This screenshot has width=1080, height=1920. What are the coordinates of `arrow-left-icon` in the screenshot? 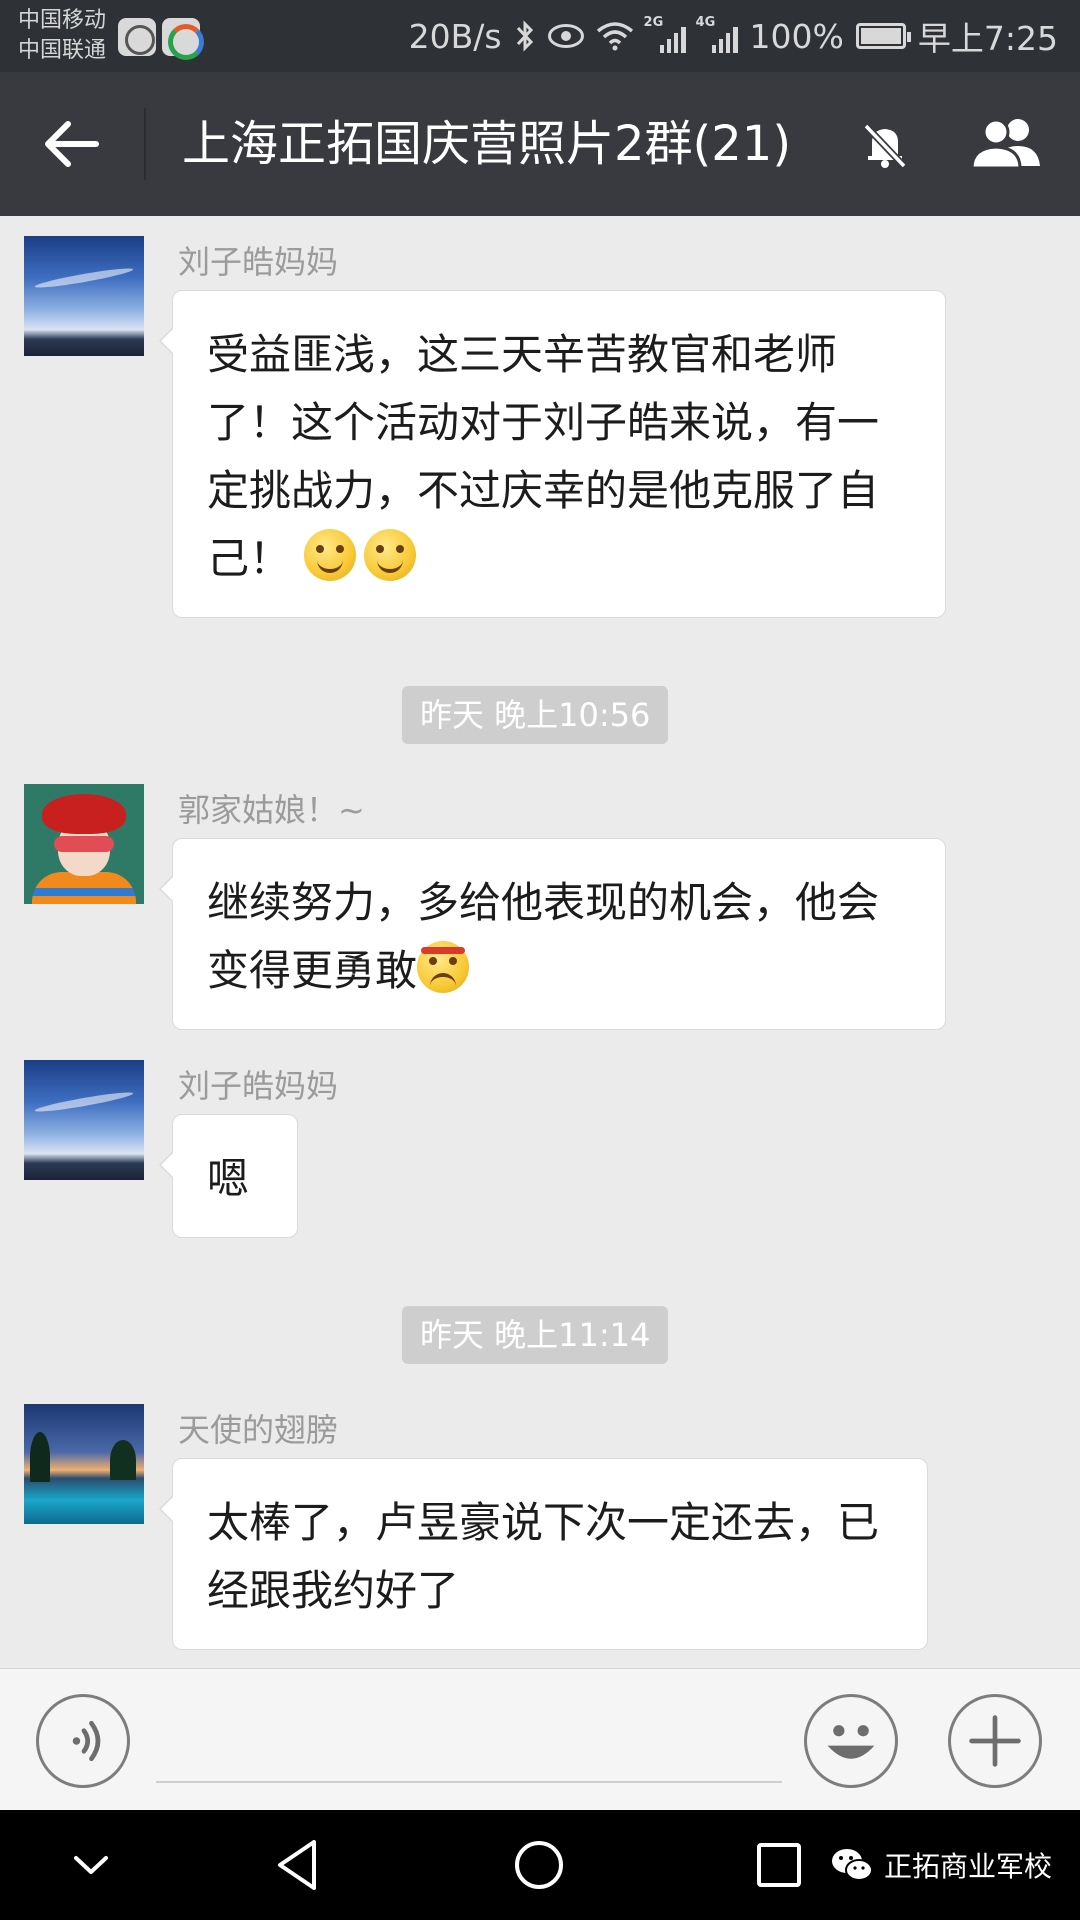 It's located at (72, 144).